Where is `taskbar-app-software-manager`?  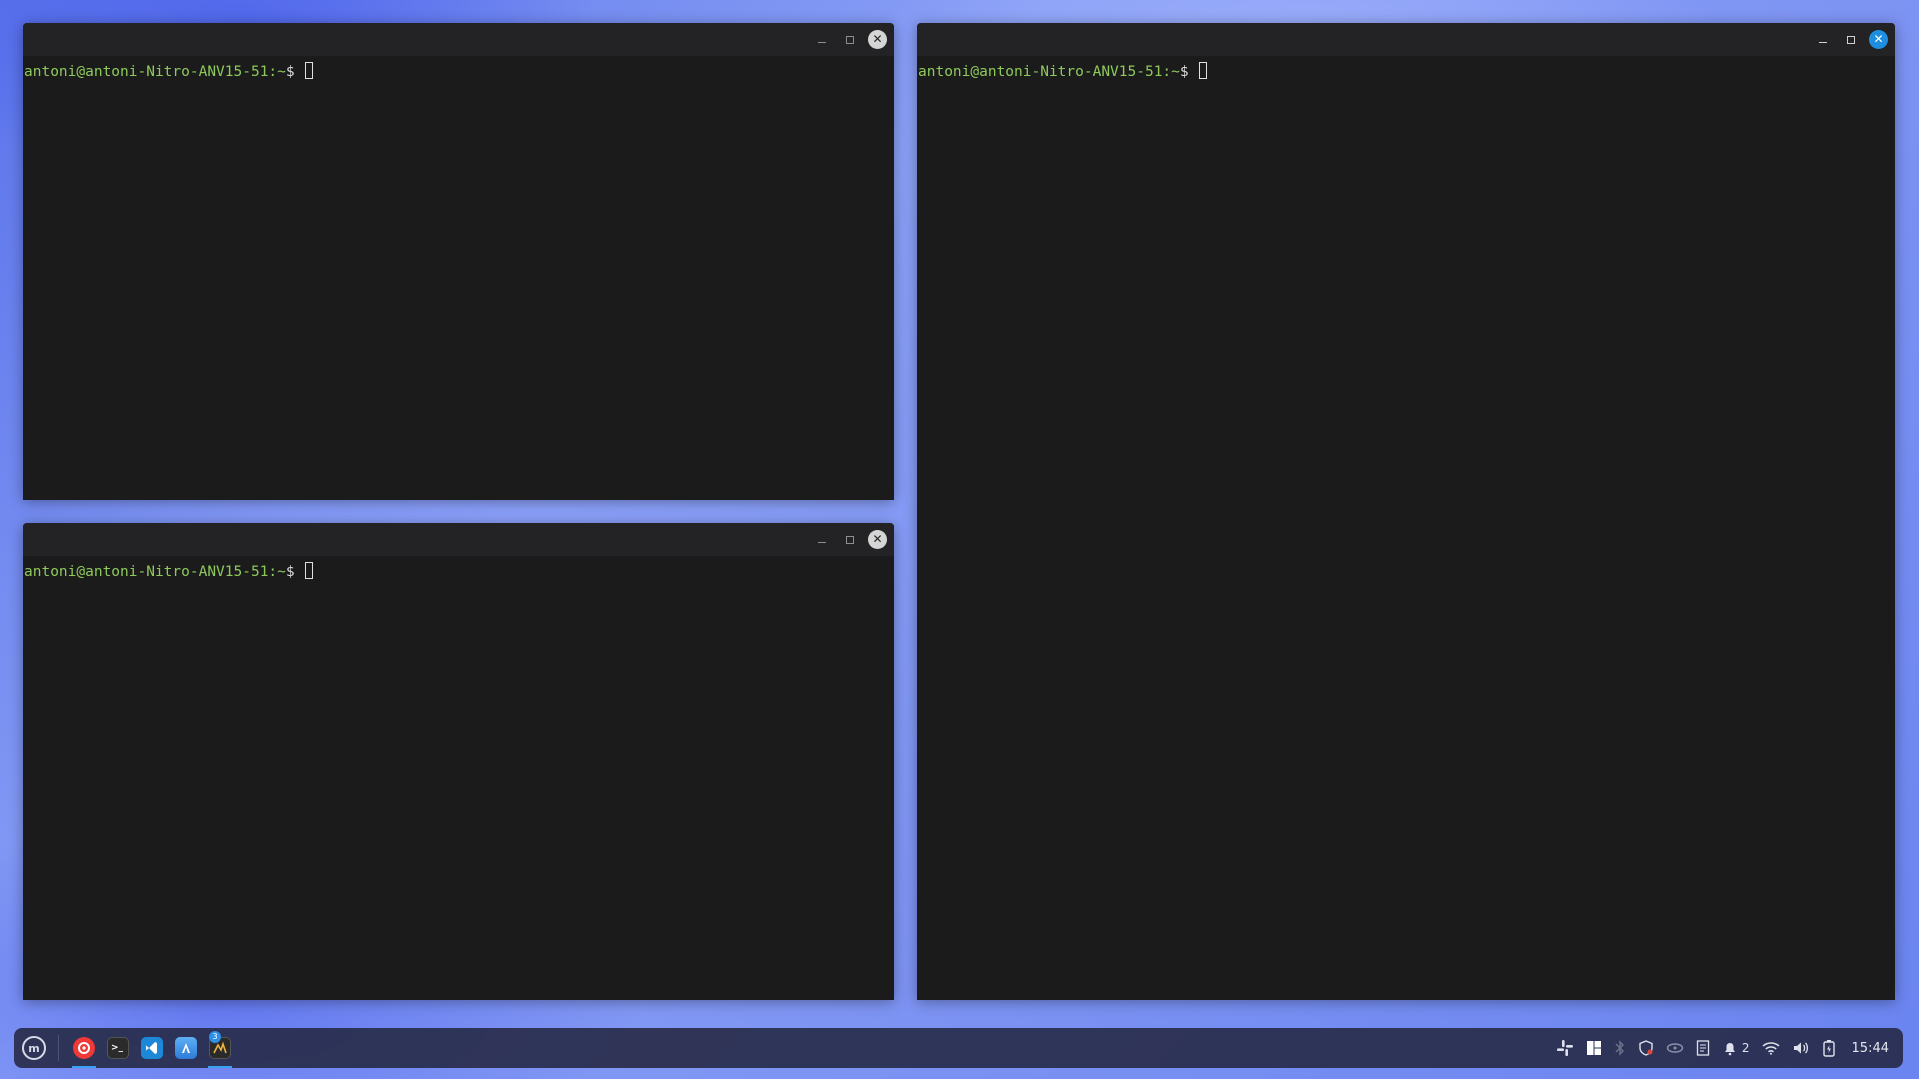 taskbar-app-software-manager is located at coordinates (186, 1048).